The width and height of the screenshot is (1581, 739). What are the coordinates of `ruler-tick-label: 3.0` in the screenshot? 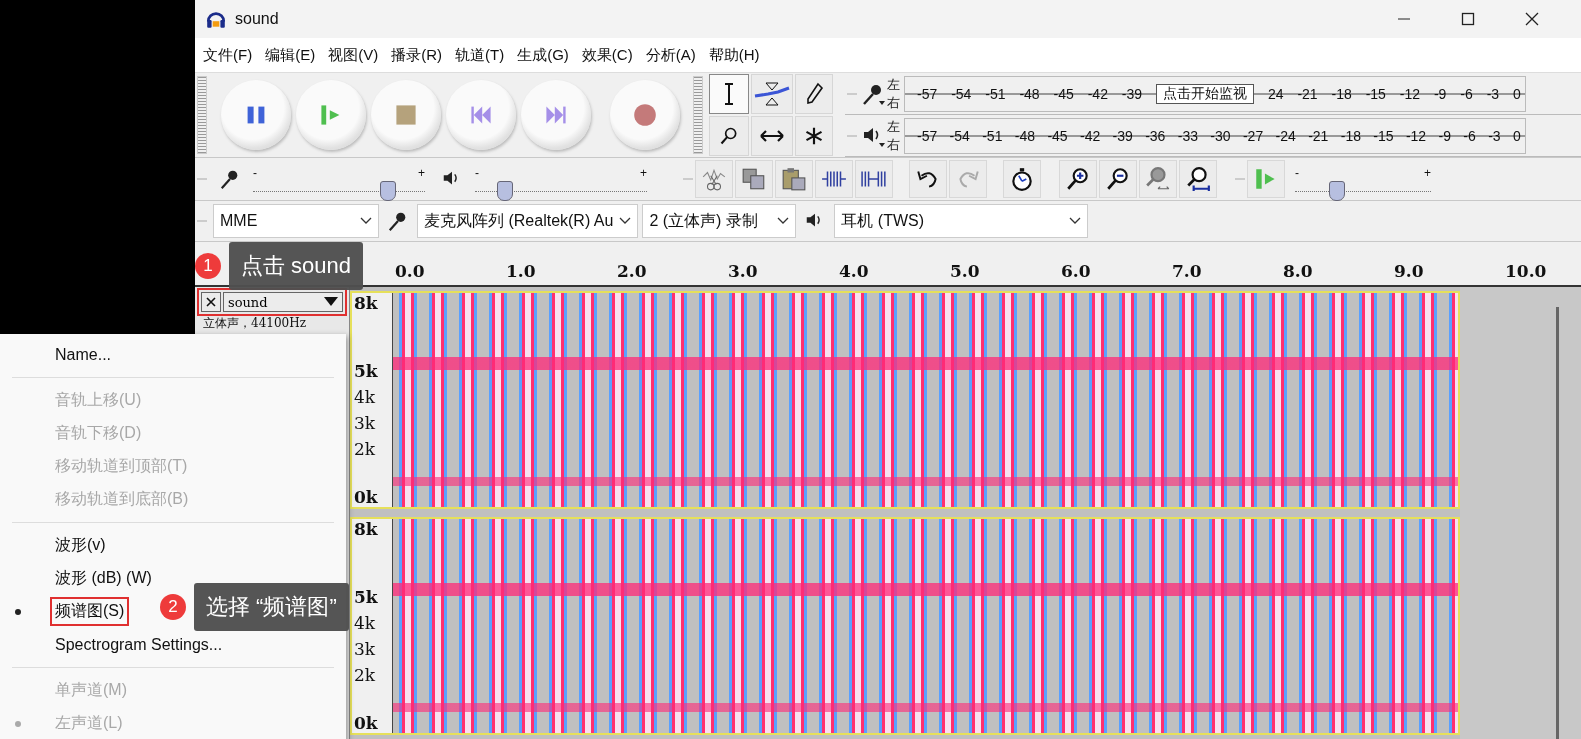 It's located at (743, 271).